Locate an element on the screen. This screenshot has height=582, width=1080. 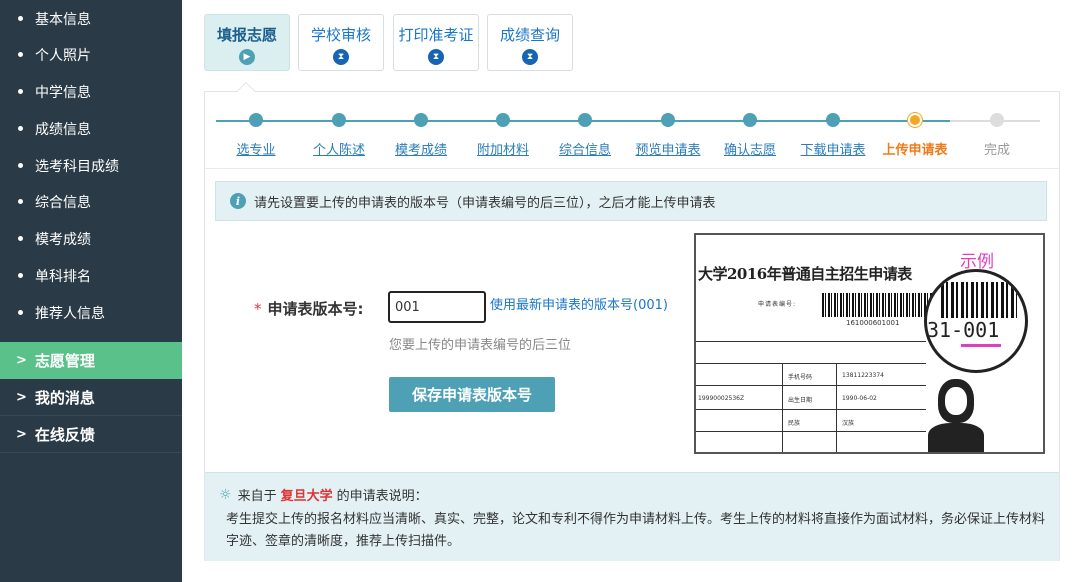
sidebar-item-mock-exam: 模考成绩 is located at coordinates (91, 238).